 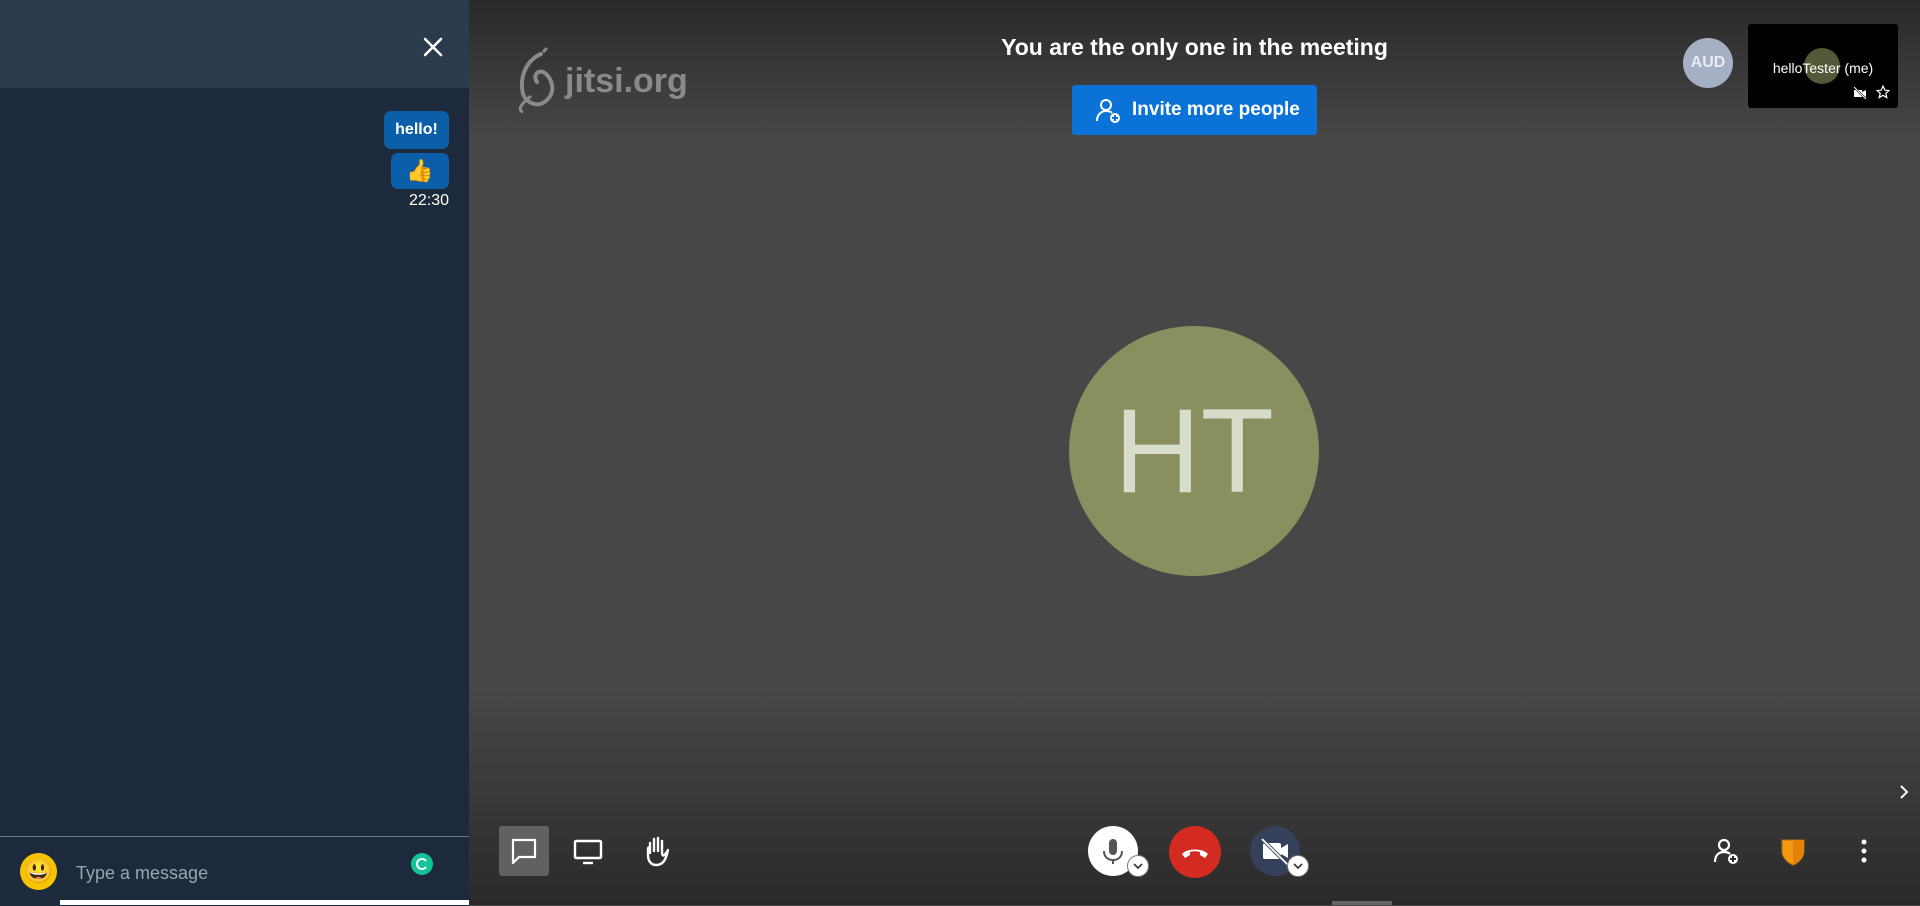 I want to click on more-actions-button, so click(x=1864, y=851).